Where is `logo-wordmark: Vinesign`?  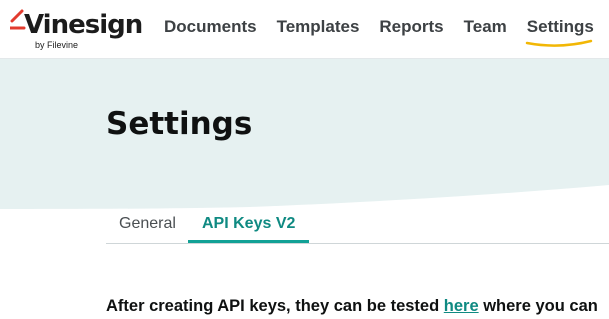
logo-wordmark: Vinesign is located at coordinates (83, 25).